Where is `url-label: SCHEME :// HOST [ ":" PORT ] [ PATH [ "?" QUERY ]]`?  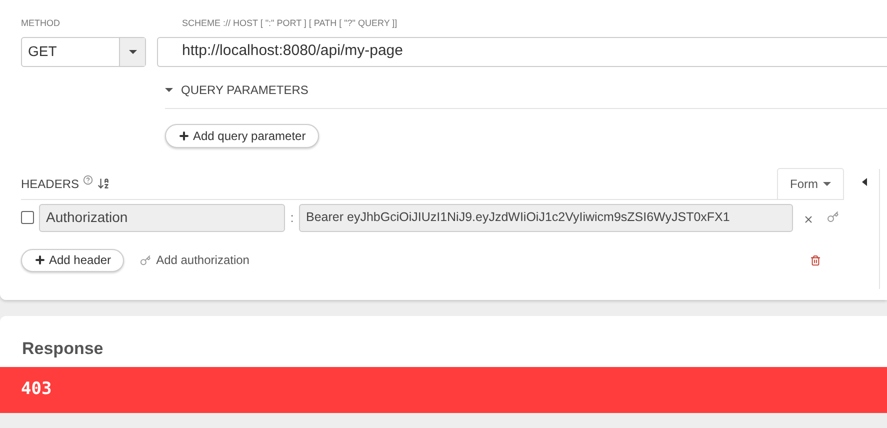
url-label: SCHEME :// HOST [ ":" PORT ] [ PATH [ "?" QUERY ]] is located at coordinates (289, 23).